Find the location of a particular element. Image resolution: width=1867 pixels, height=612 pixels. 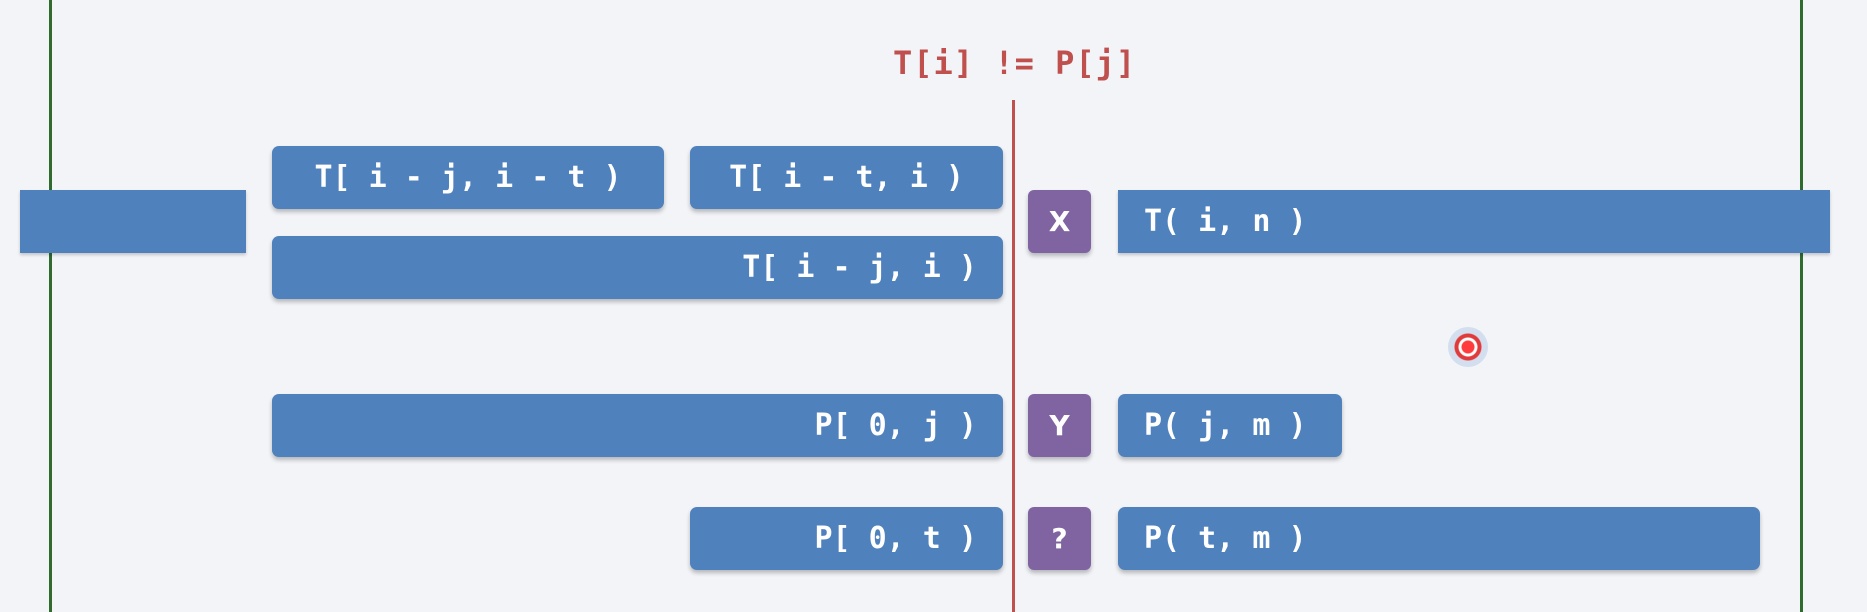

mismatch-condition-heading: T[i] != P[j] is located at coordinates (1015, 63).